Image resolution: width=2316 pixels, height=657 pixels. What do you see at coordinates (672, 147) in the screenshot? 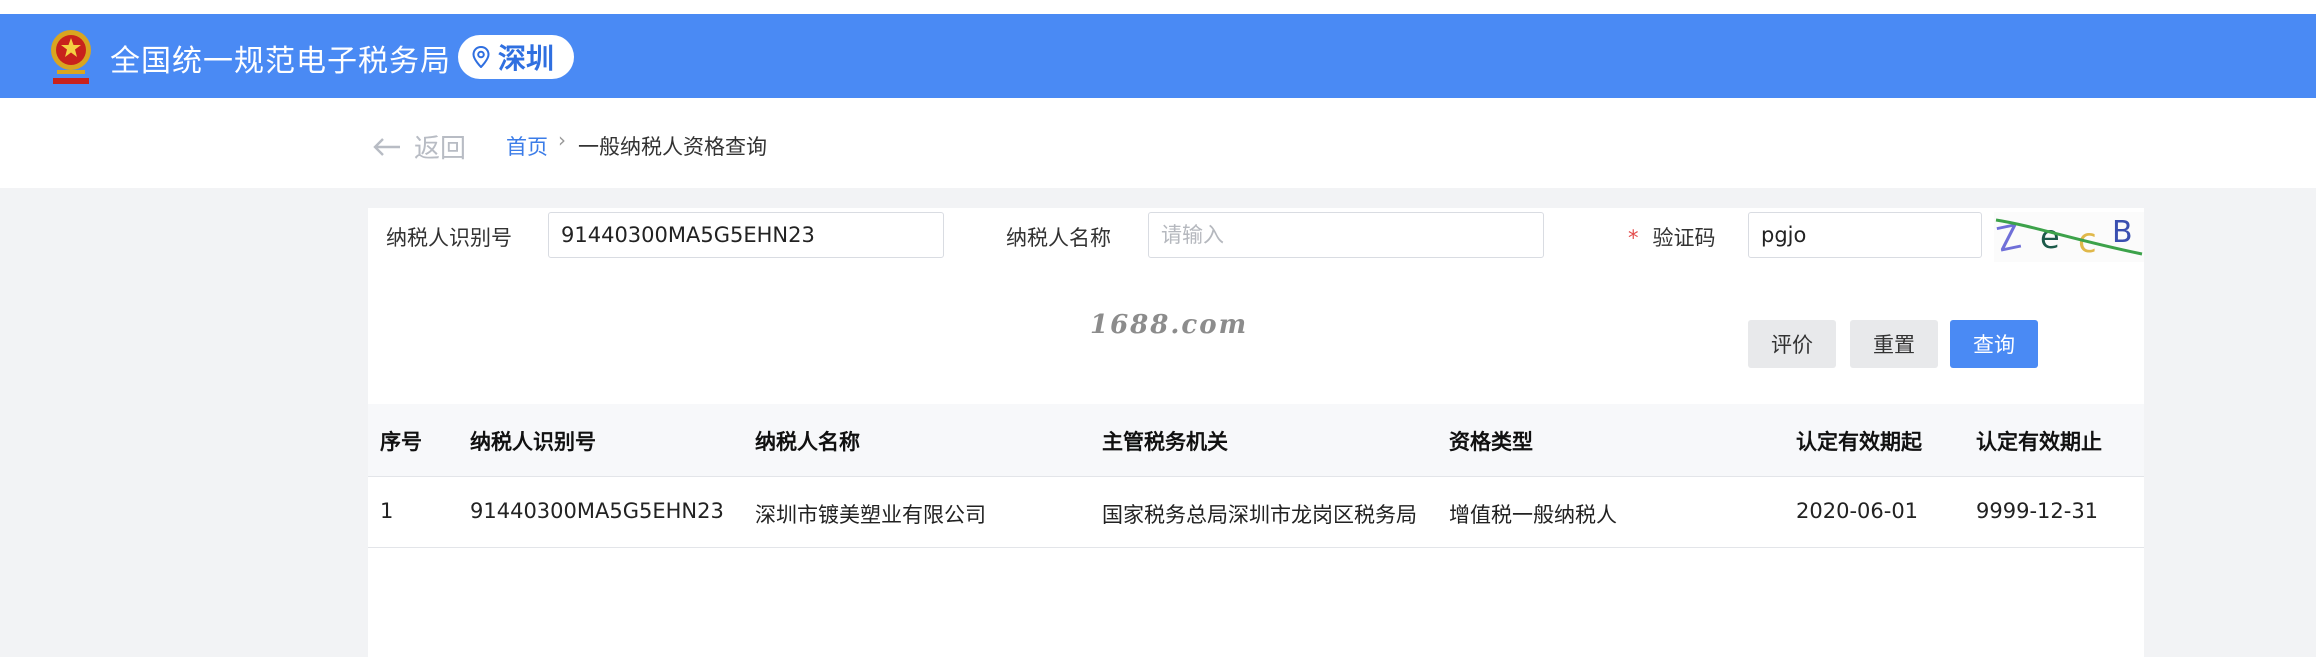
I see `breadcrumb-current: 一般纳税人资格查询` at bounding box center [672, 147].